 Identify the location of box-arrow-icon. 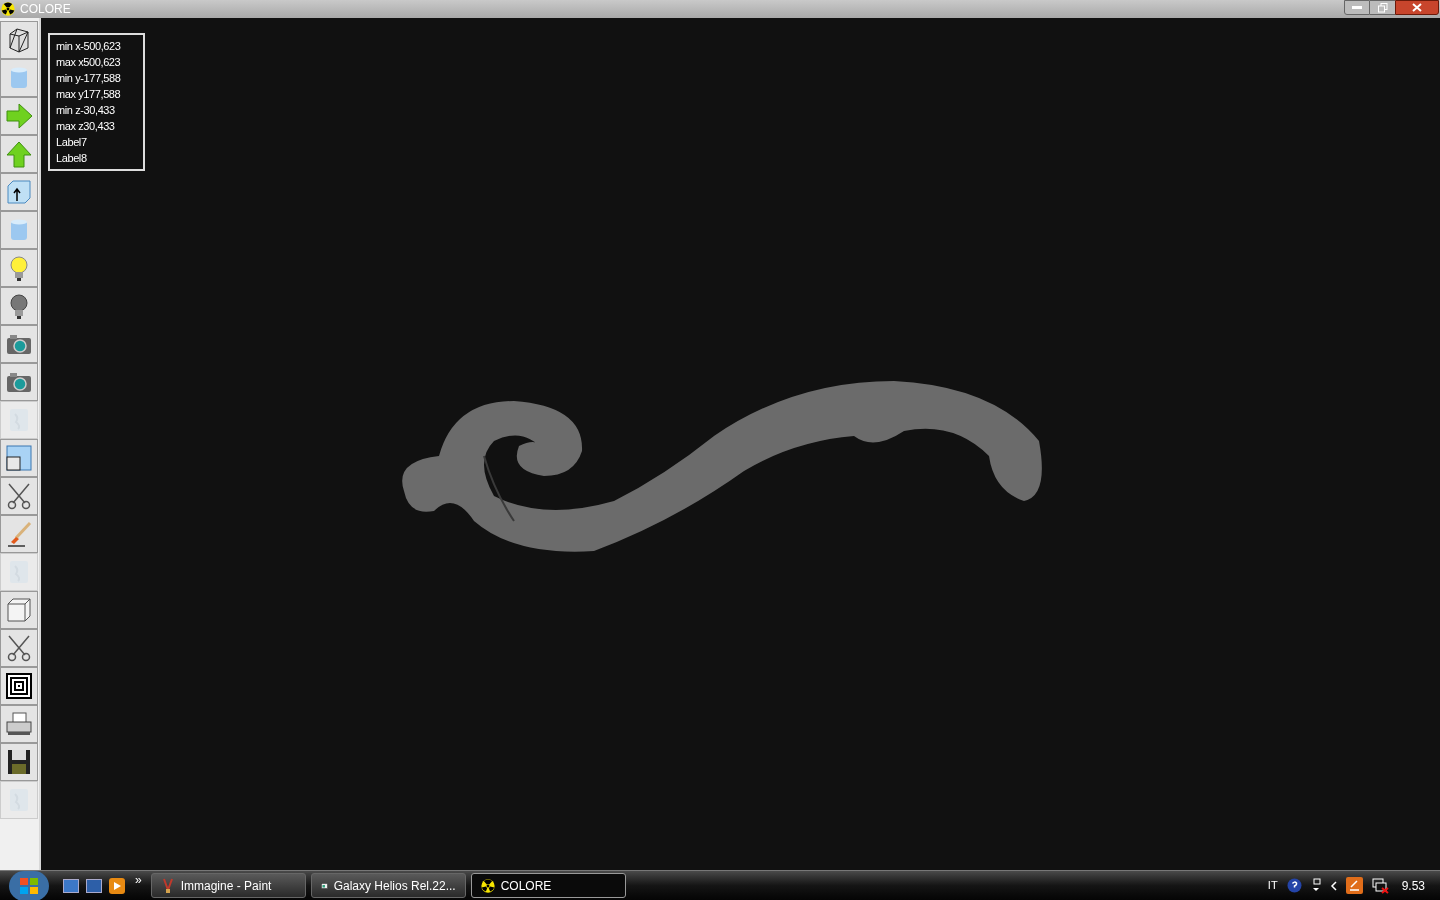
(19, 192).